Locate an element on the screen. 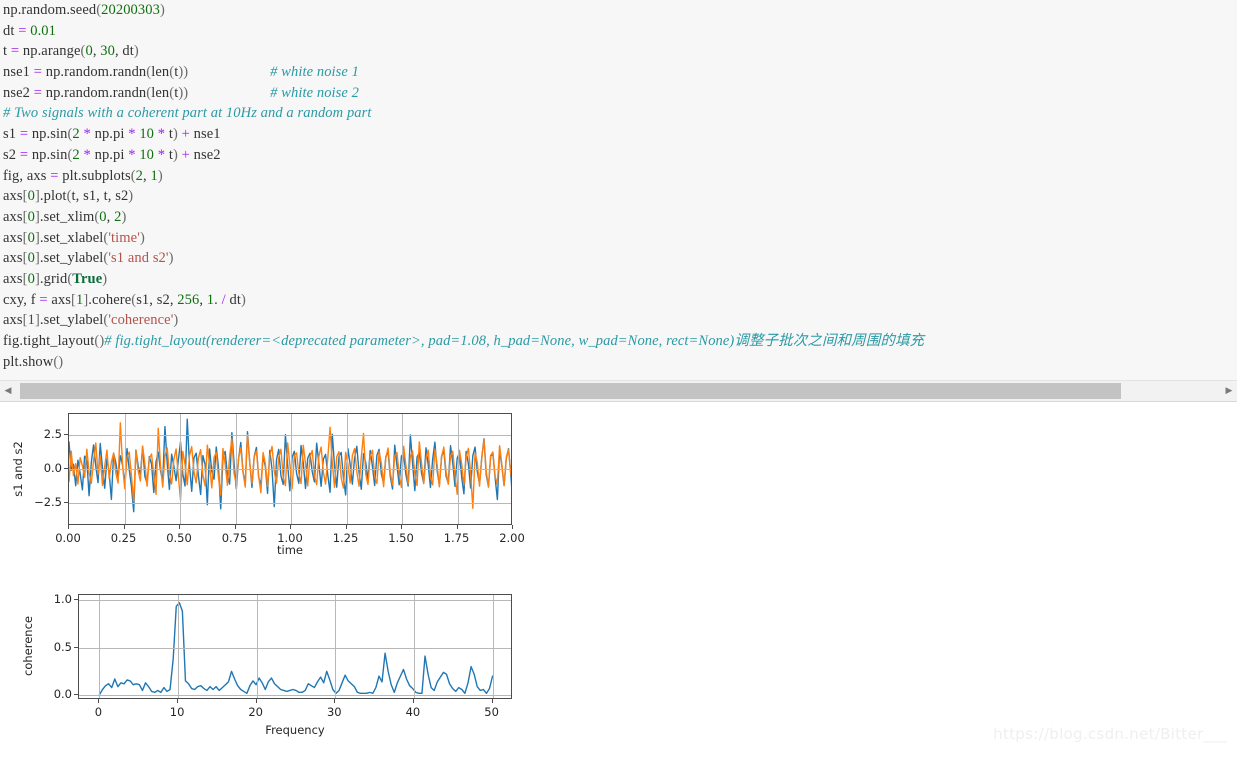  code-token: * is located at coordinates (132, 154).